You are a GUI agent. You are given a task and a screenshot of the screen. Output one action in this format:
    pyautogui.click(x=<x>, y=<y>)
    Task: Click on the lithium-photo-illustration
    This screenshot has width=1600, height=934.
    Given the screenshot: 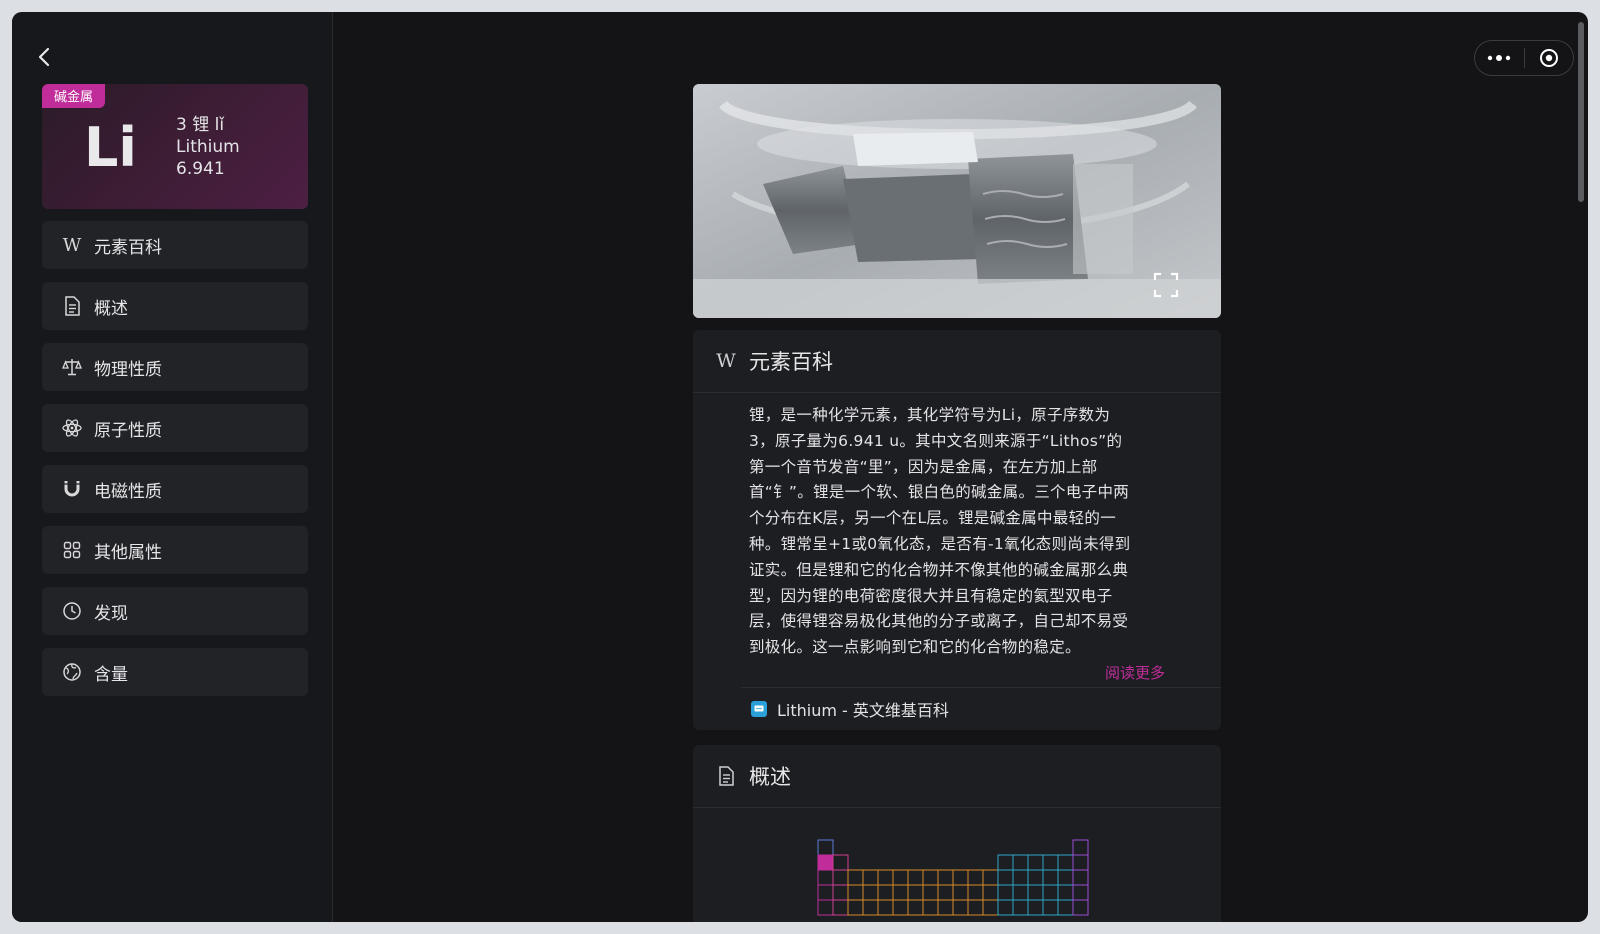 What is the action you would take?
    pyautogui.click(x=957, y=201)
    